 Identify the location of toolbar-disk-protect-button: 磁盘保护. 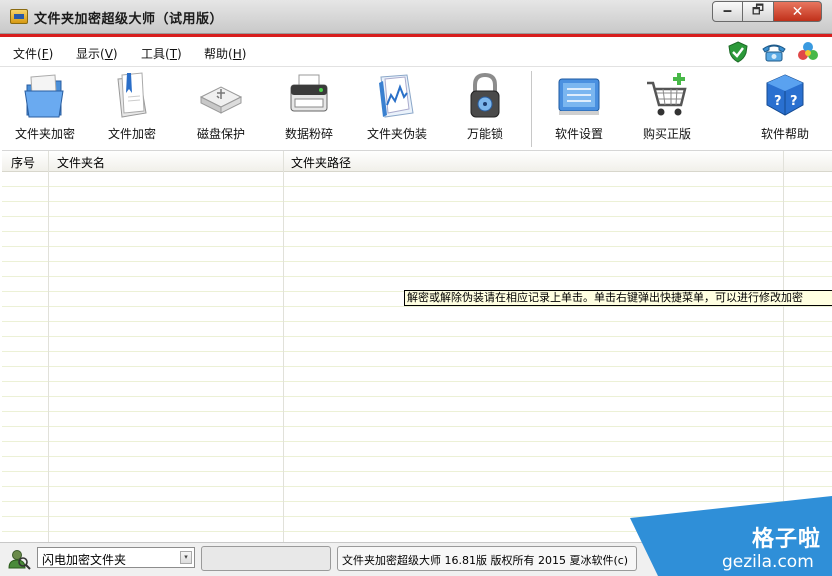
(221, 108).